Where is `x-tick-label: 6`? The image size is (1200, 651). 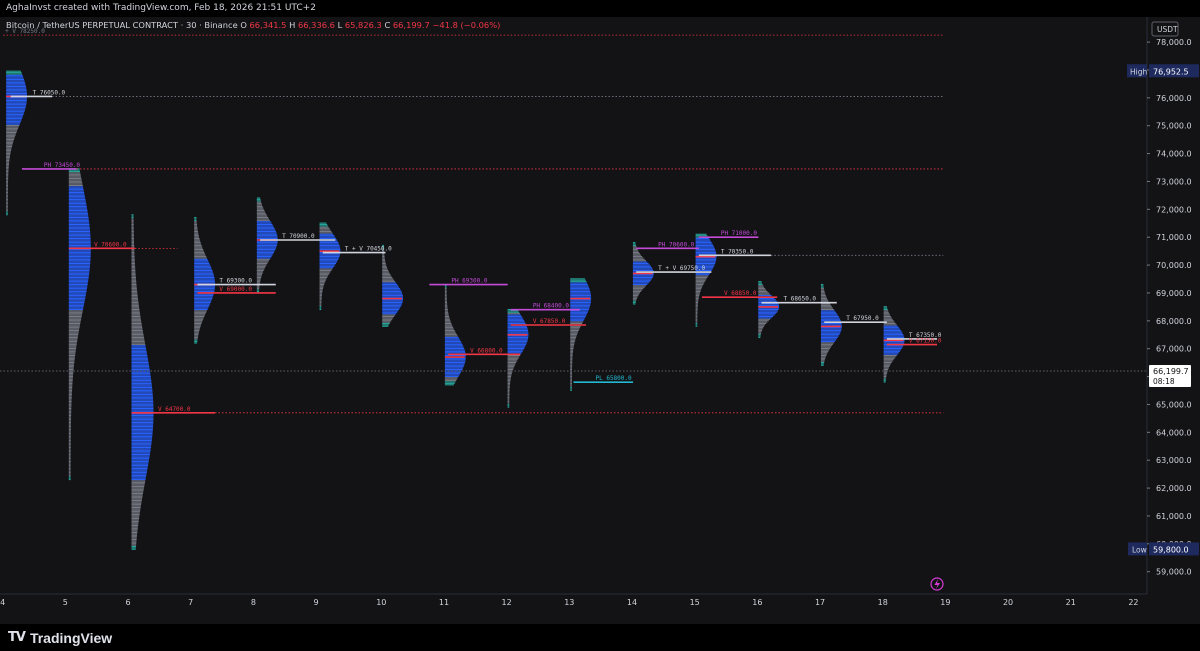 x-tick-label: 6 is located at coordinates (127, 602).